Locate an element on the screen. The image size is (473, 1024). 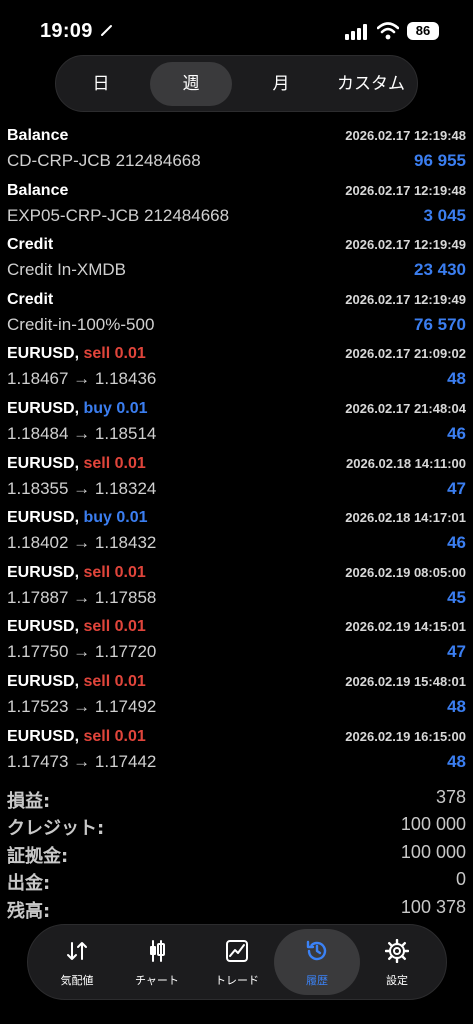
tab-chart-label: チャート is located at coordinates (157, 980).